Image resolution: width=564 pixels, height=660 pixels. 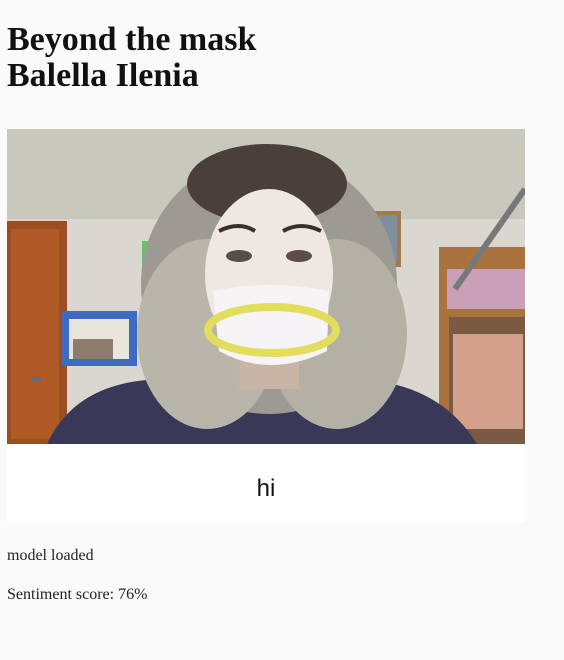 What do you see at coordinates (266, 488) in the screenshot?
I see `caption-text: hi` at bounding box center [266, 488].